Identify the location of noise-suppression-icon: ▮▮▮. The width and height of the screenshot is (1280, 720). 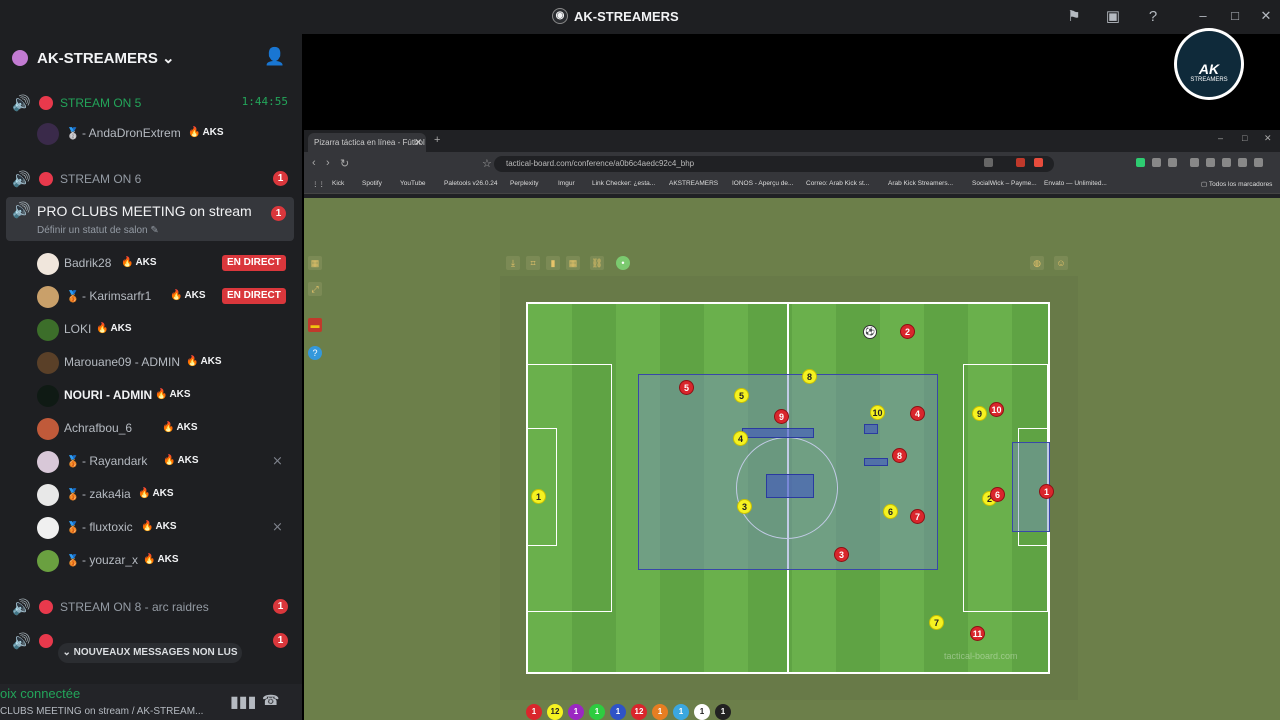
(243, 702).